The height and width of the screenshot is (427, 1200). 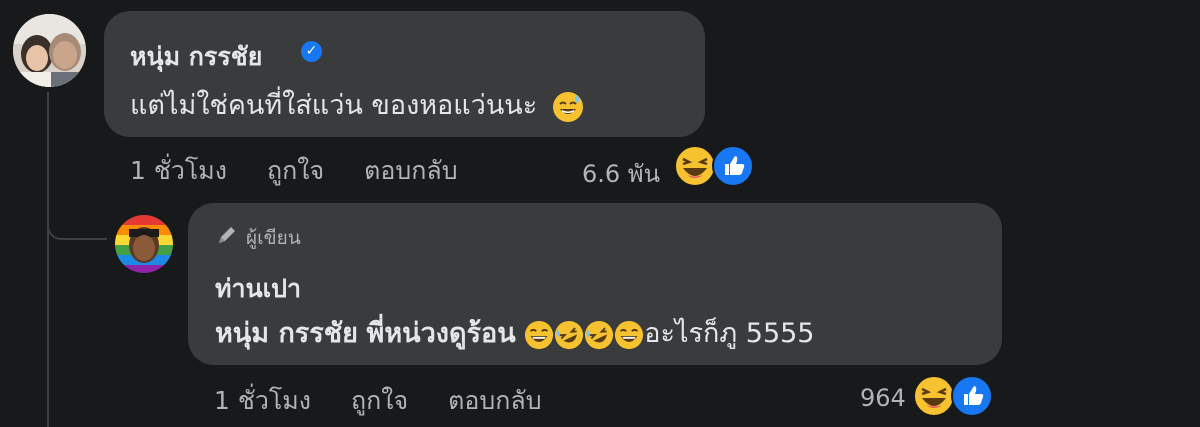 I want to click on reply-body: พี่หน่วงดูร้อน, so click(x=441, y=333).